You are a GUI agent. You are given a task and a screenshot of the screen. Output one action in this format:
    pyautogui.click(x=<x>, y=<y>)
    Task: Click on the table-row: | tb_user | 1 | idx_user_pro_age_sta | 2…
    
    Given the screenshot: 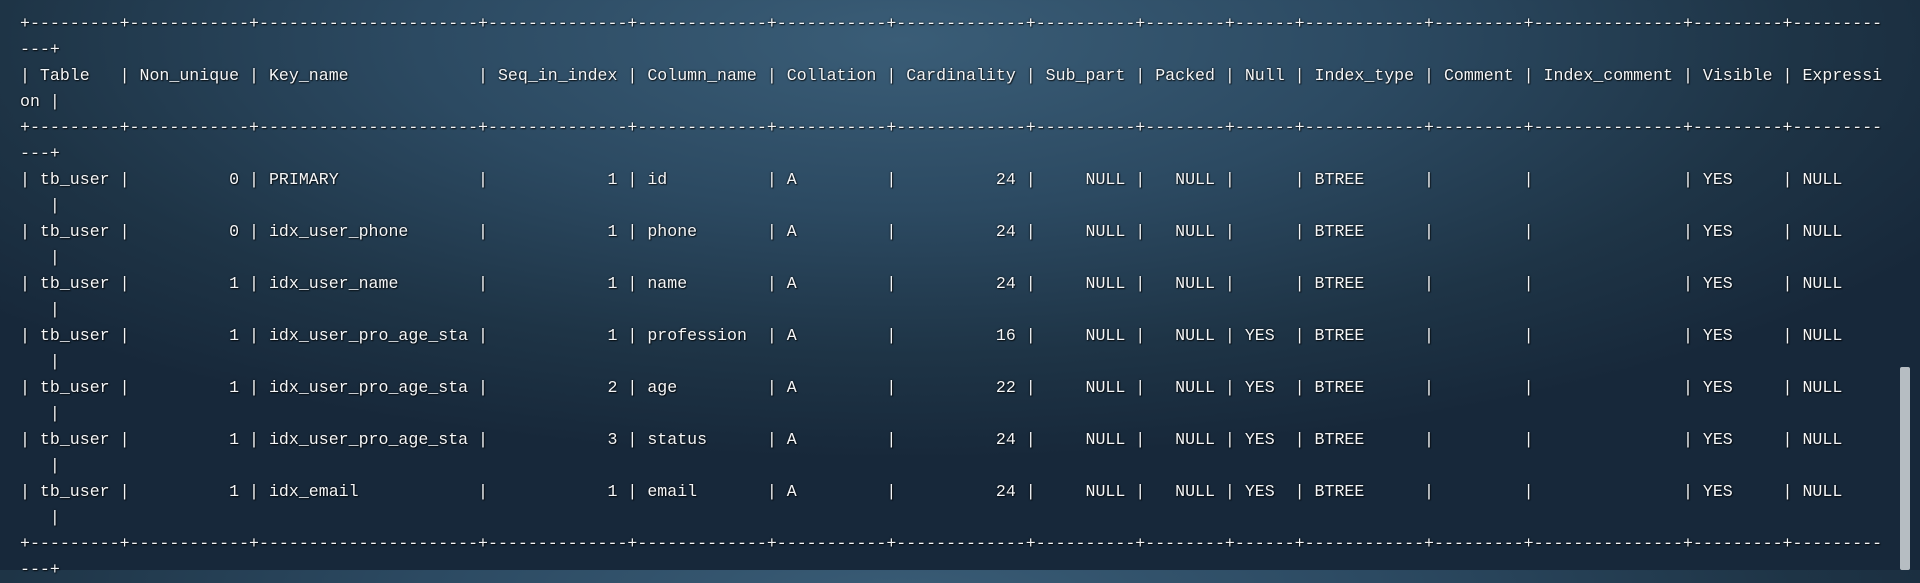 What is the action you would take?
    pyautogui.click(x=951, y=387)
    